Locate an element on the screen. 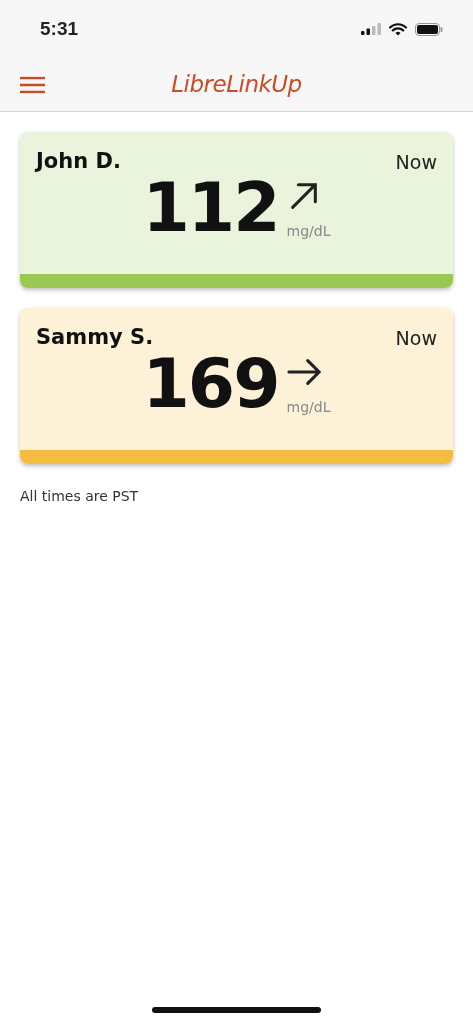 This screenshot has width=473, height=1024. menu-button is located at coordinates (32, 84).